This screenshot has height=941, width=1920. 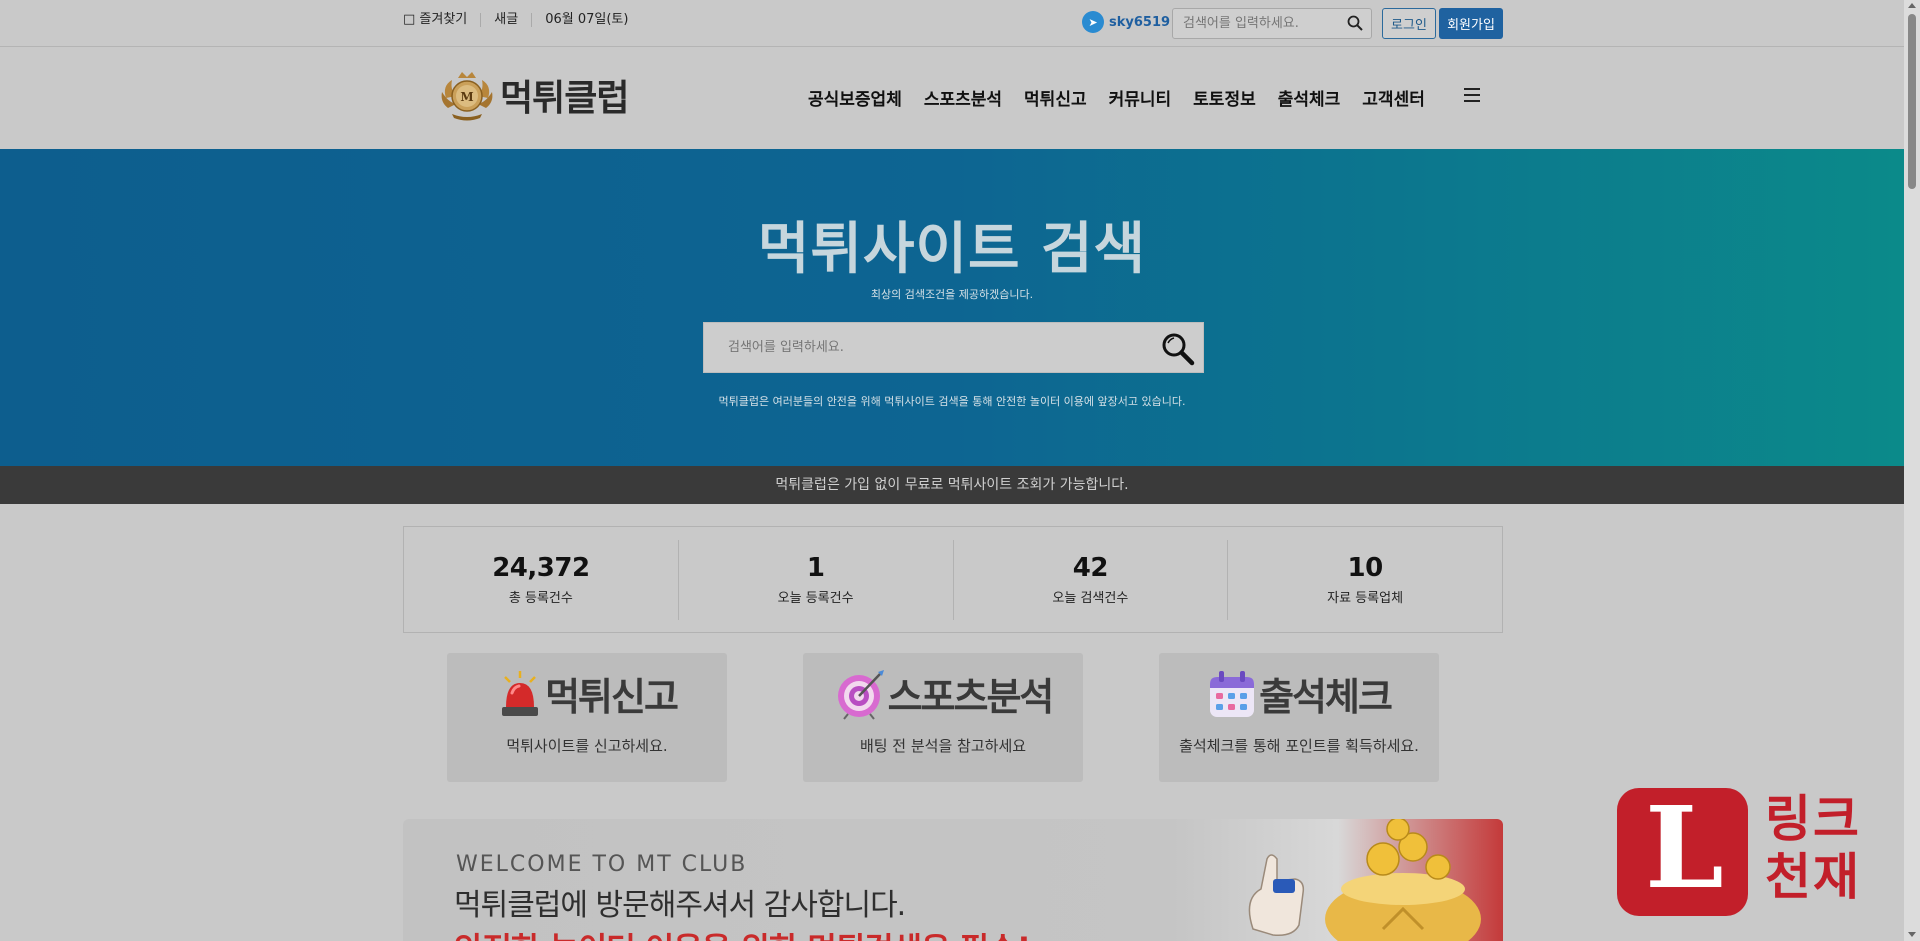 I want to click on hamburger-menu-icon, so click(x=1472, y=95).